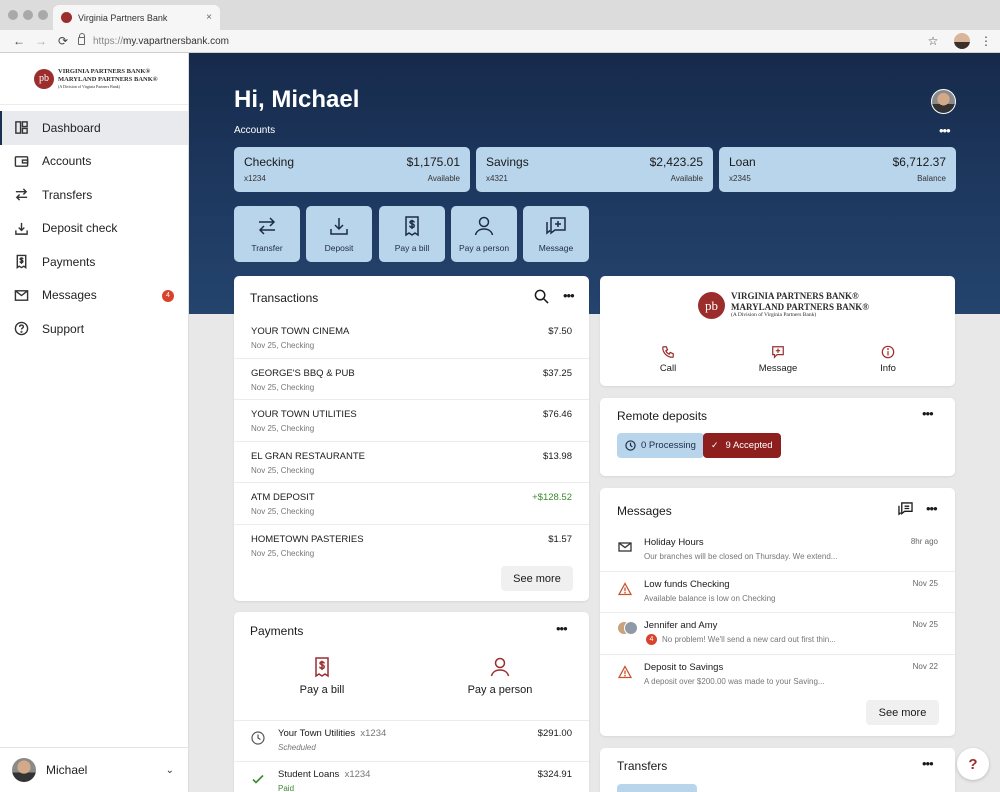 Image resolution: width=1000 pixels, height=792 pixels. I want to click on table-row: YOUR TOWN CINEMA Nov 25, Checking $7.50, so click(411, 338).